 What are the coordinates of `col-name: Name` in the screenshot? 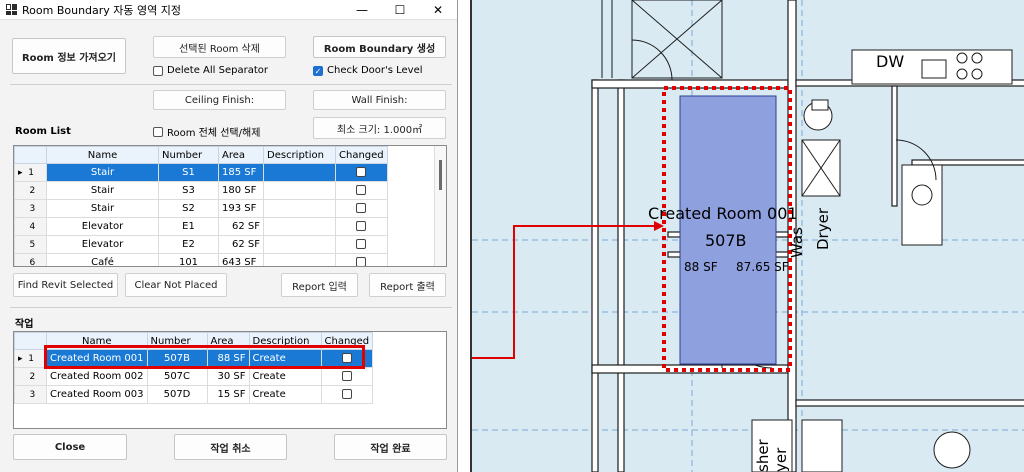 It's located at (102, 155).